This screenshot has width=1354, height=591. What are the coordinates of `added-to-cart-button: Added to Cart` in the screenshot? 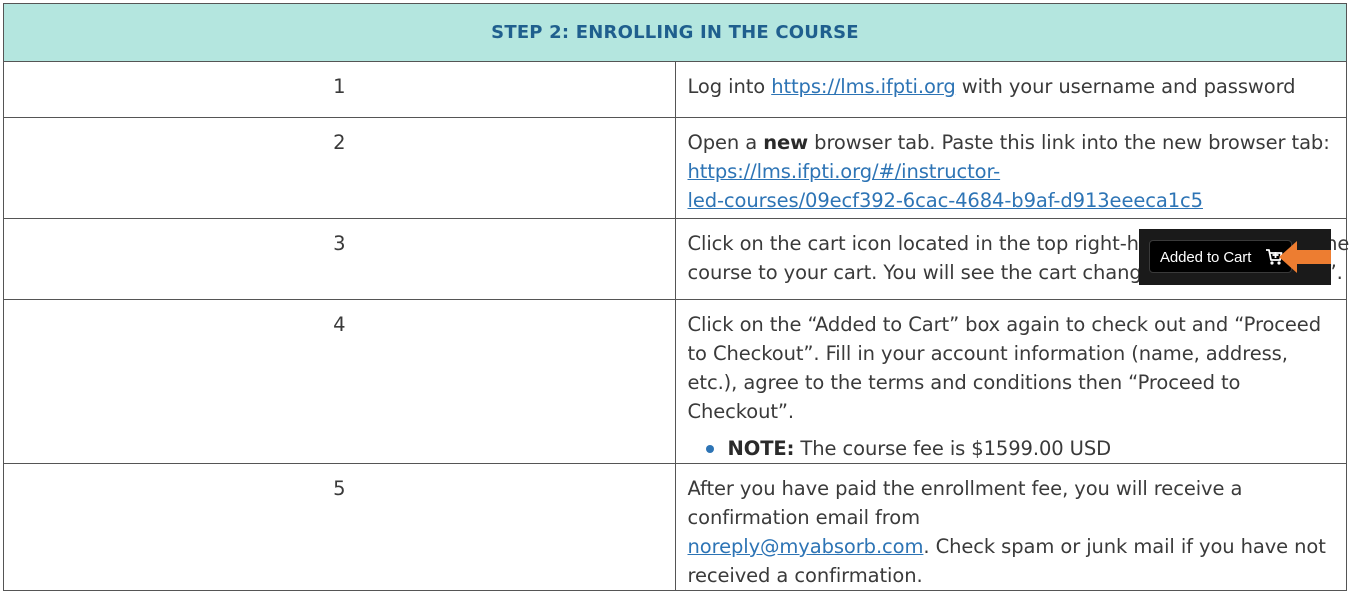 It's located at (1220, 256).